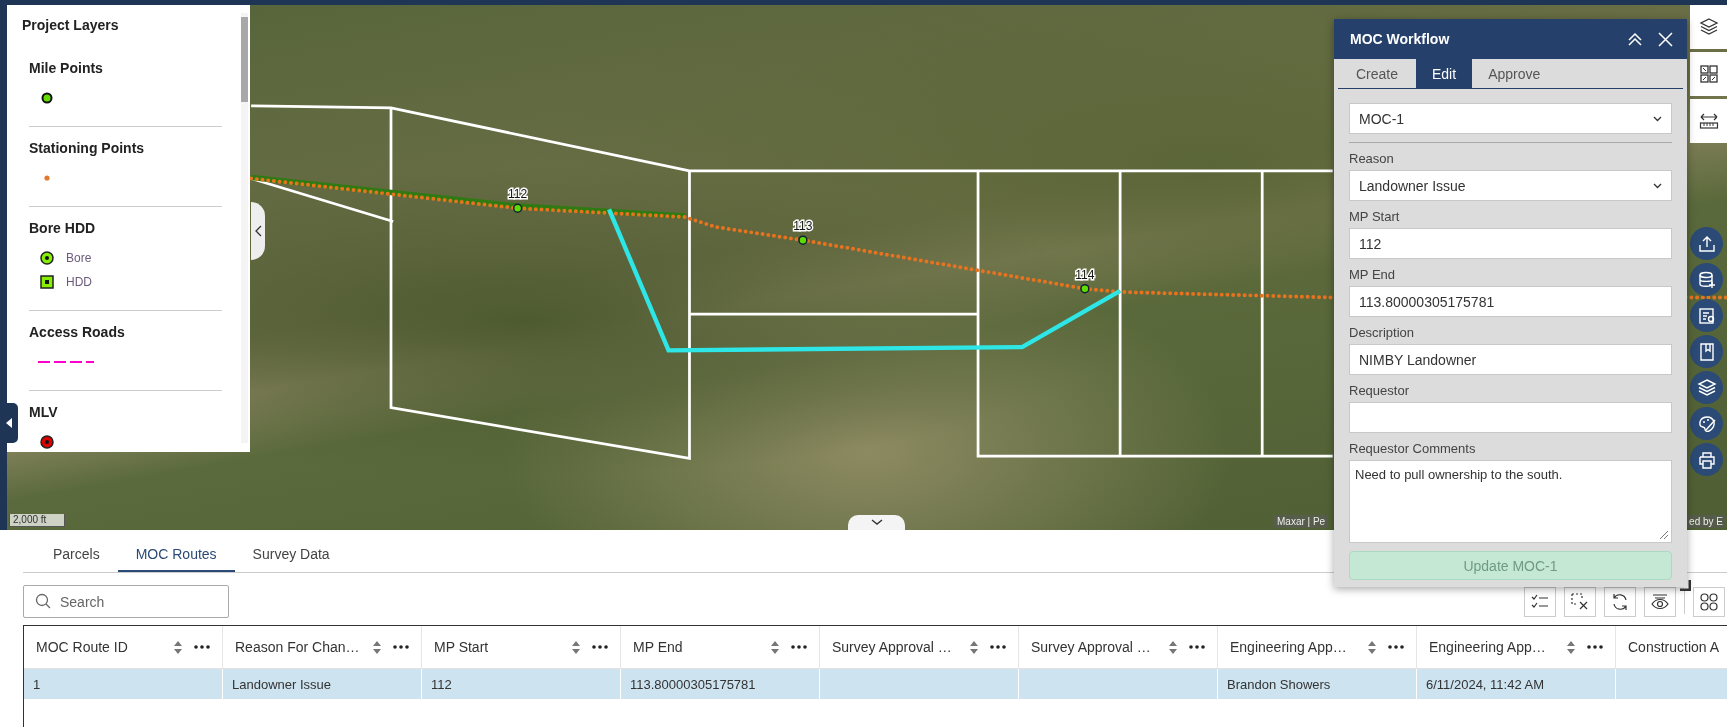 This screenshot has height=727, width=1727. I want to click on grid-squares-icon, so click(1708, 74).